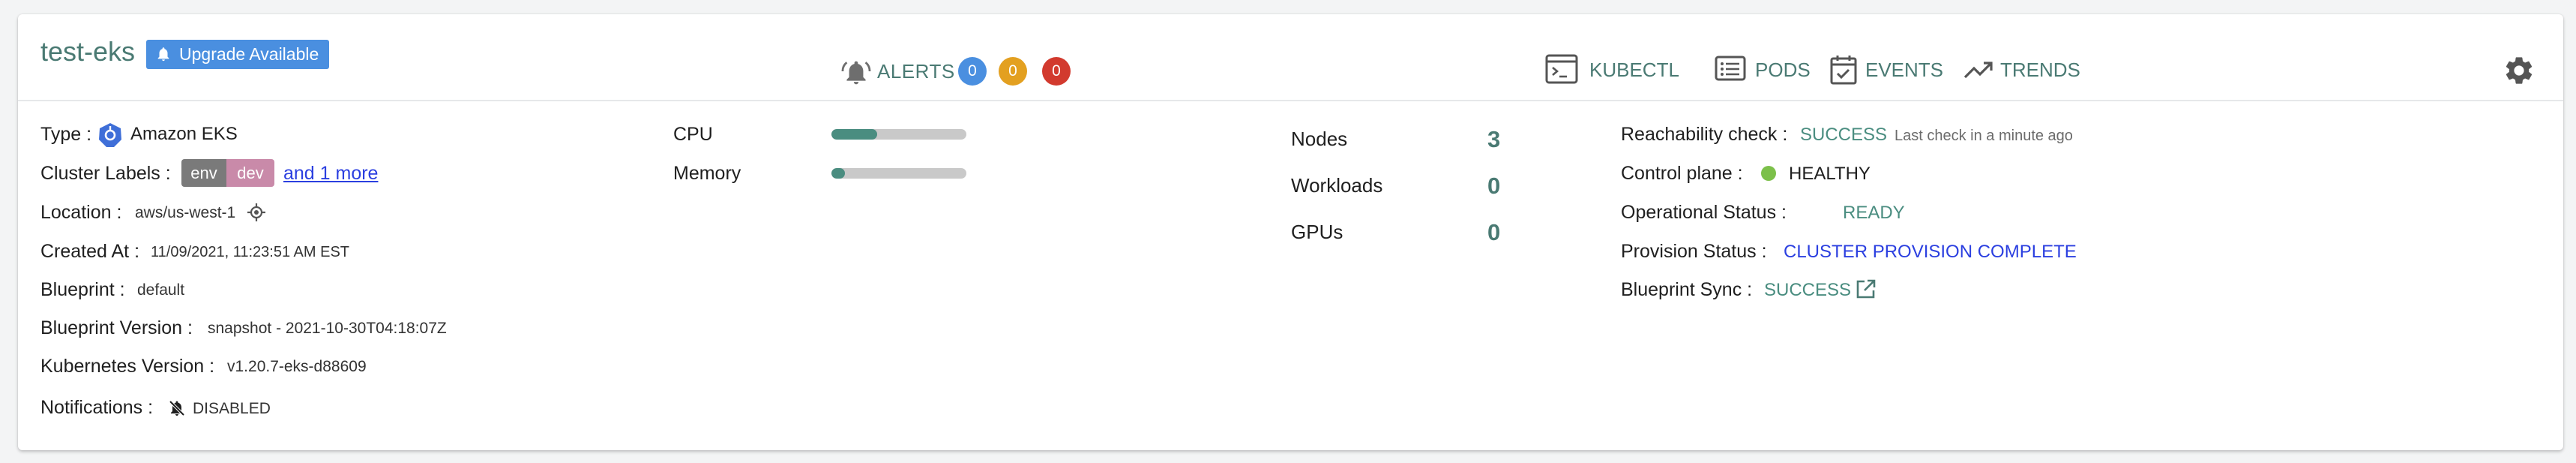 The width and height of the screenshot is (2576, 463). I want to click on control-plane-label: Control plane :, so click(1682, 173).